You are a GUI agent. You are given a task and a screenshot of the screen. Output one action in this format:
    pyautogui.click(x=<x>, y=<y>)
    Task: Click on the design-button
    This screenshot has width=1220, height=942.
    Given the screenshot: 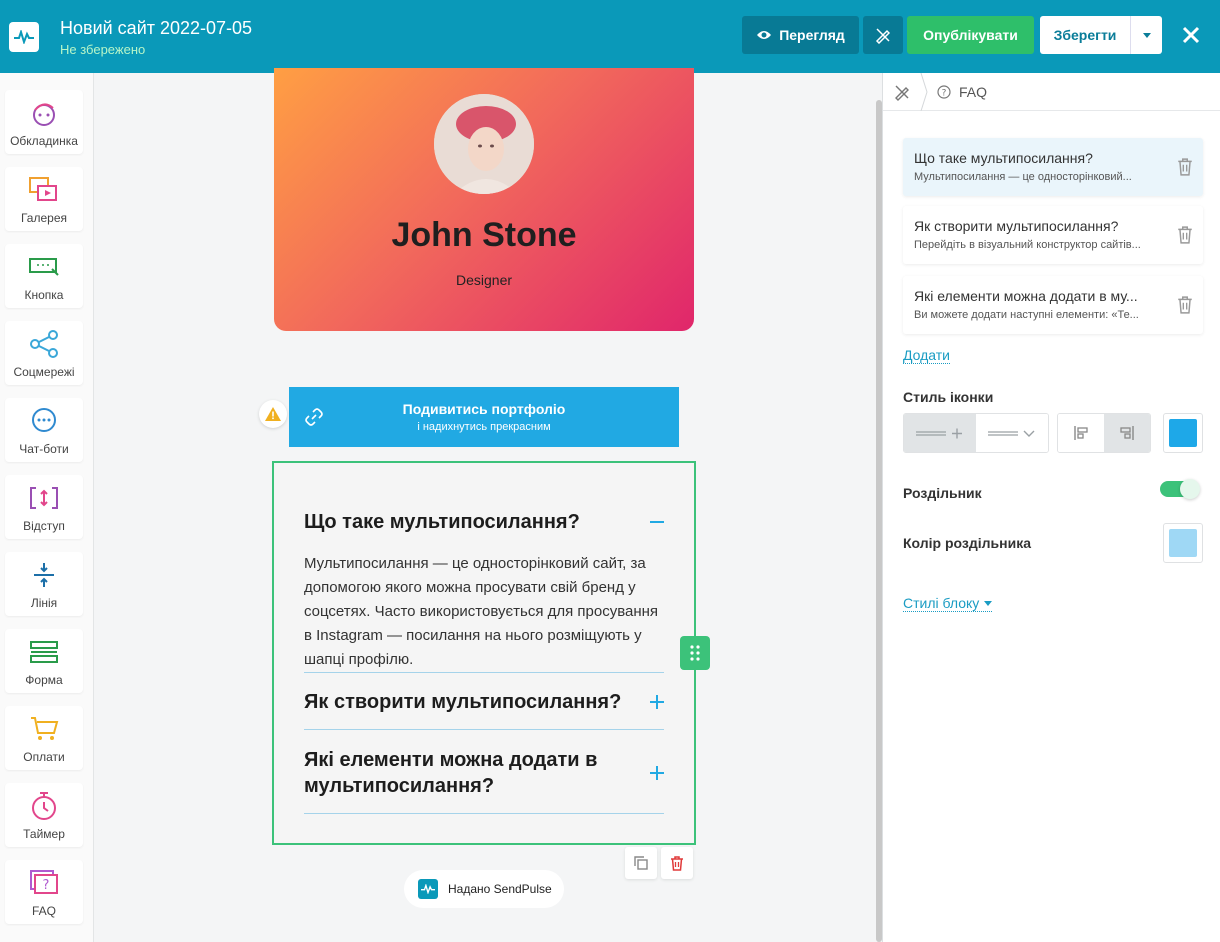 What is the action you would take?
    pyautogui.click(x=883, y=35)
    